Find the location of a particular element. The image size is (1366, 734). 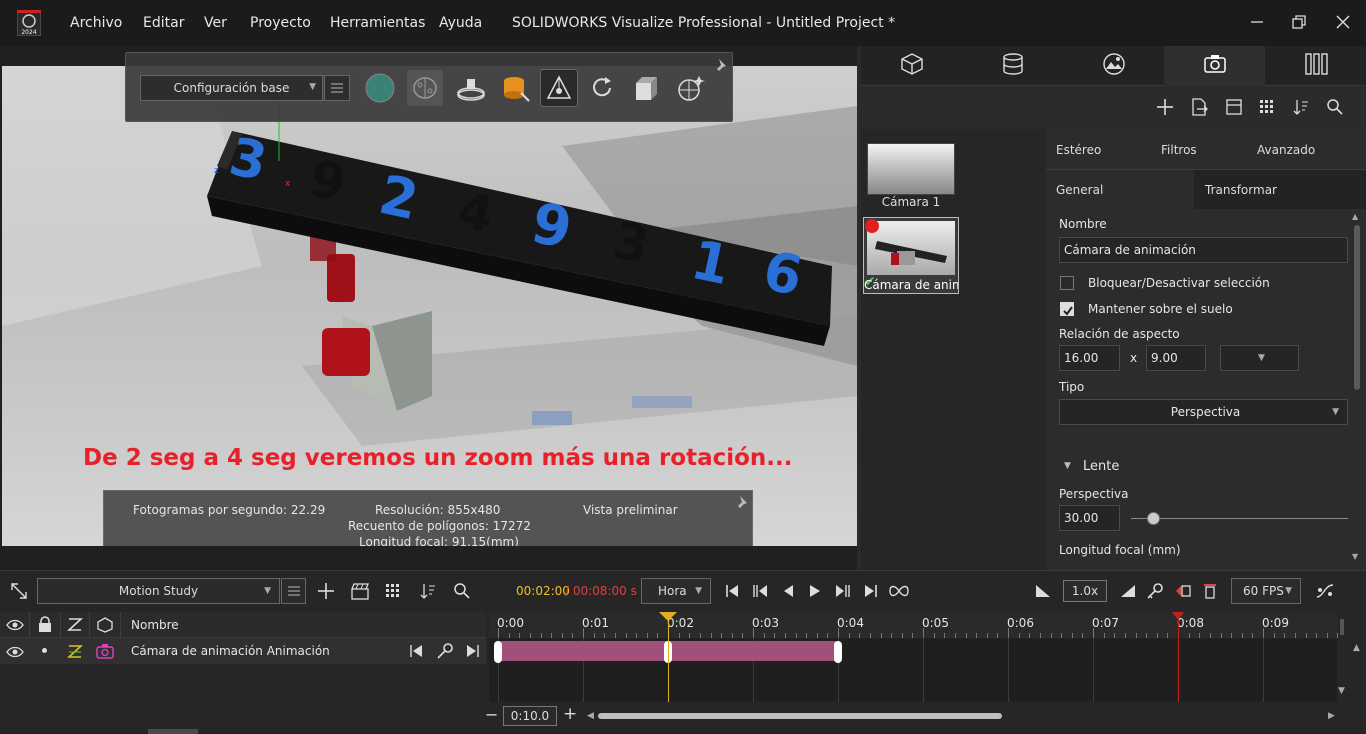

ease-in-icon is located at coordinates (1043, 591).